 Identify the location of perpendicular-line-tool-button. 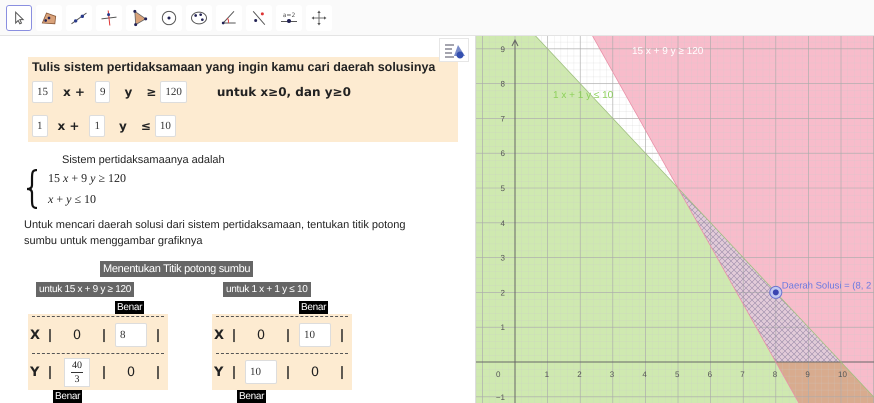
(109, 17).